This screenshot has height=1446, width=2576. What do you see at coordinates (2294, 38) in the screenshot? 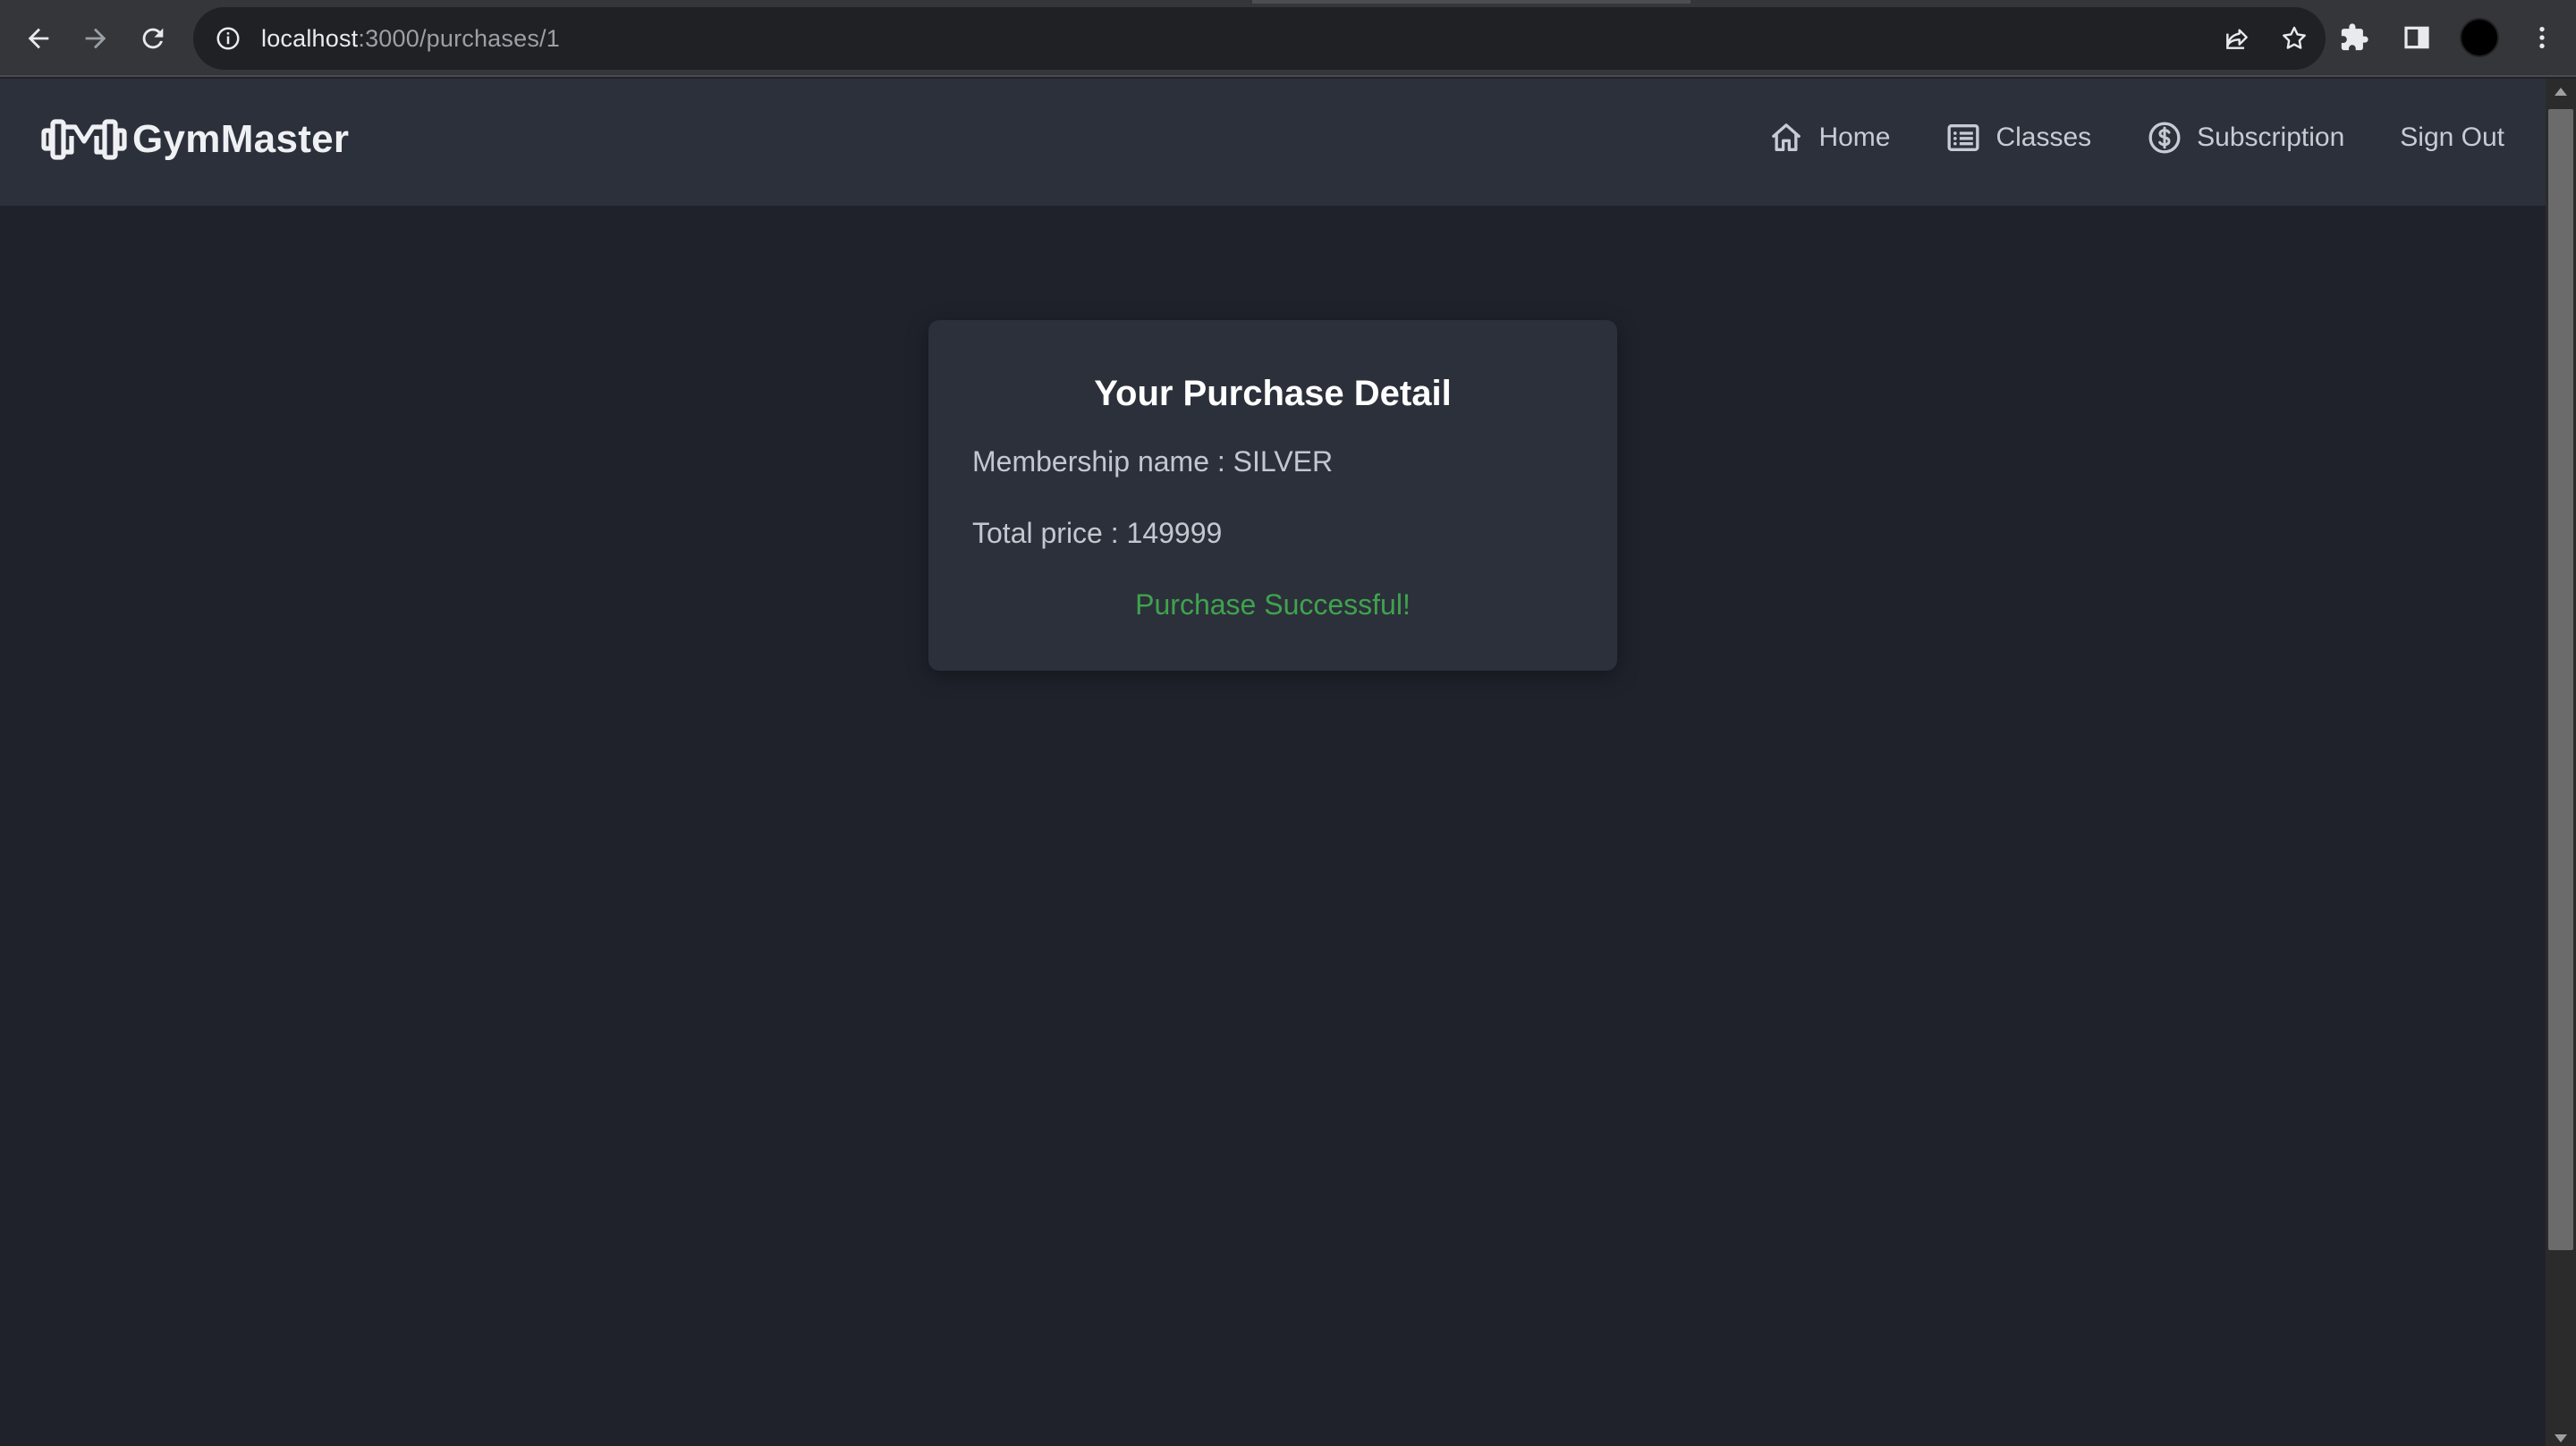
I see `bookmark-star-icon` at bounding box center [2294, 38].